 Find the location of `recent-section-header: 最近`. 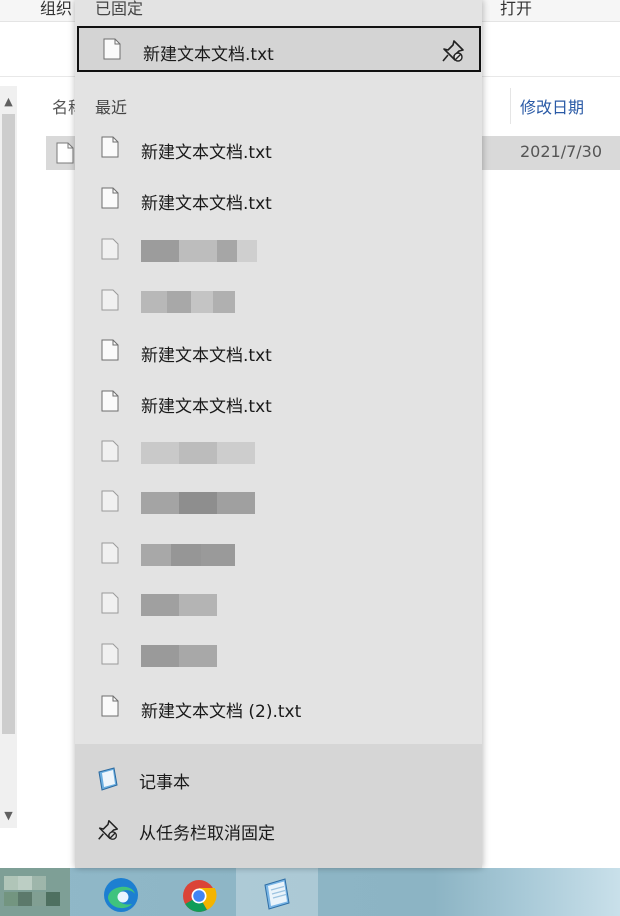

recent-section-header: 最近 is located at coordinates (111, 107).